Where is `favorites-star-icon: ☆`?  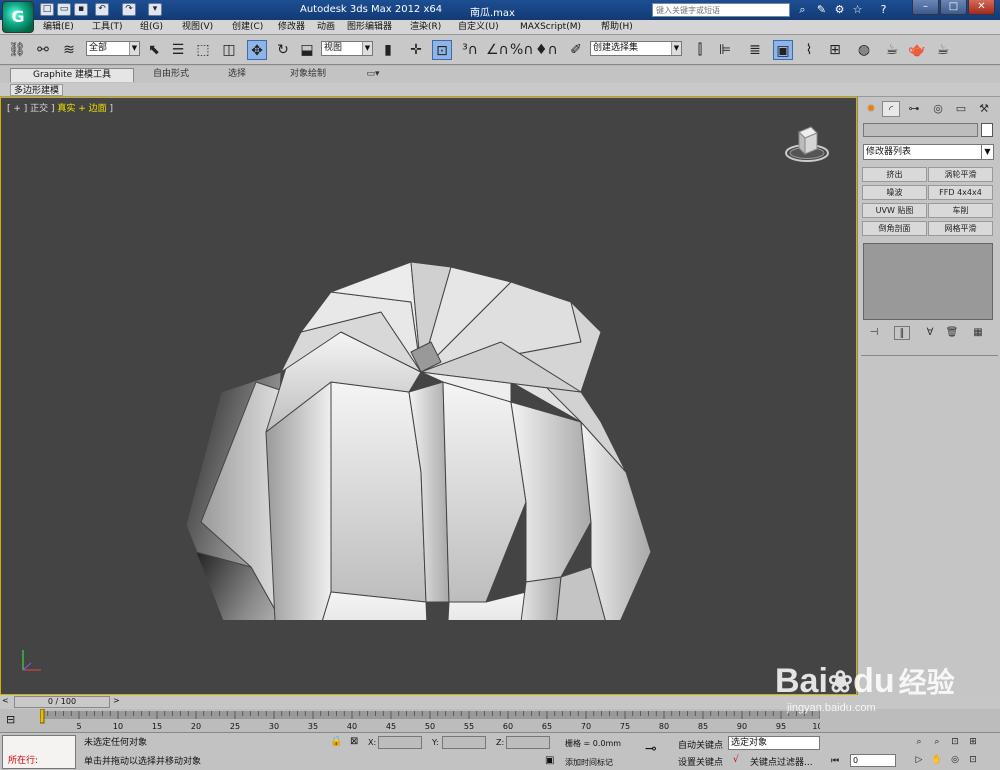 favorites-star-icon: ☆ is located at coordinates (857, 9).